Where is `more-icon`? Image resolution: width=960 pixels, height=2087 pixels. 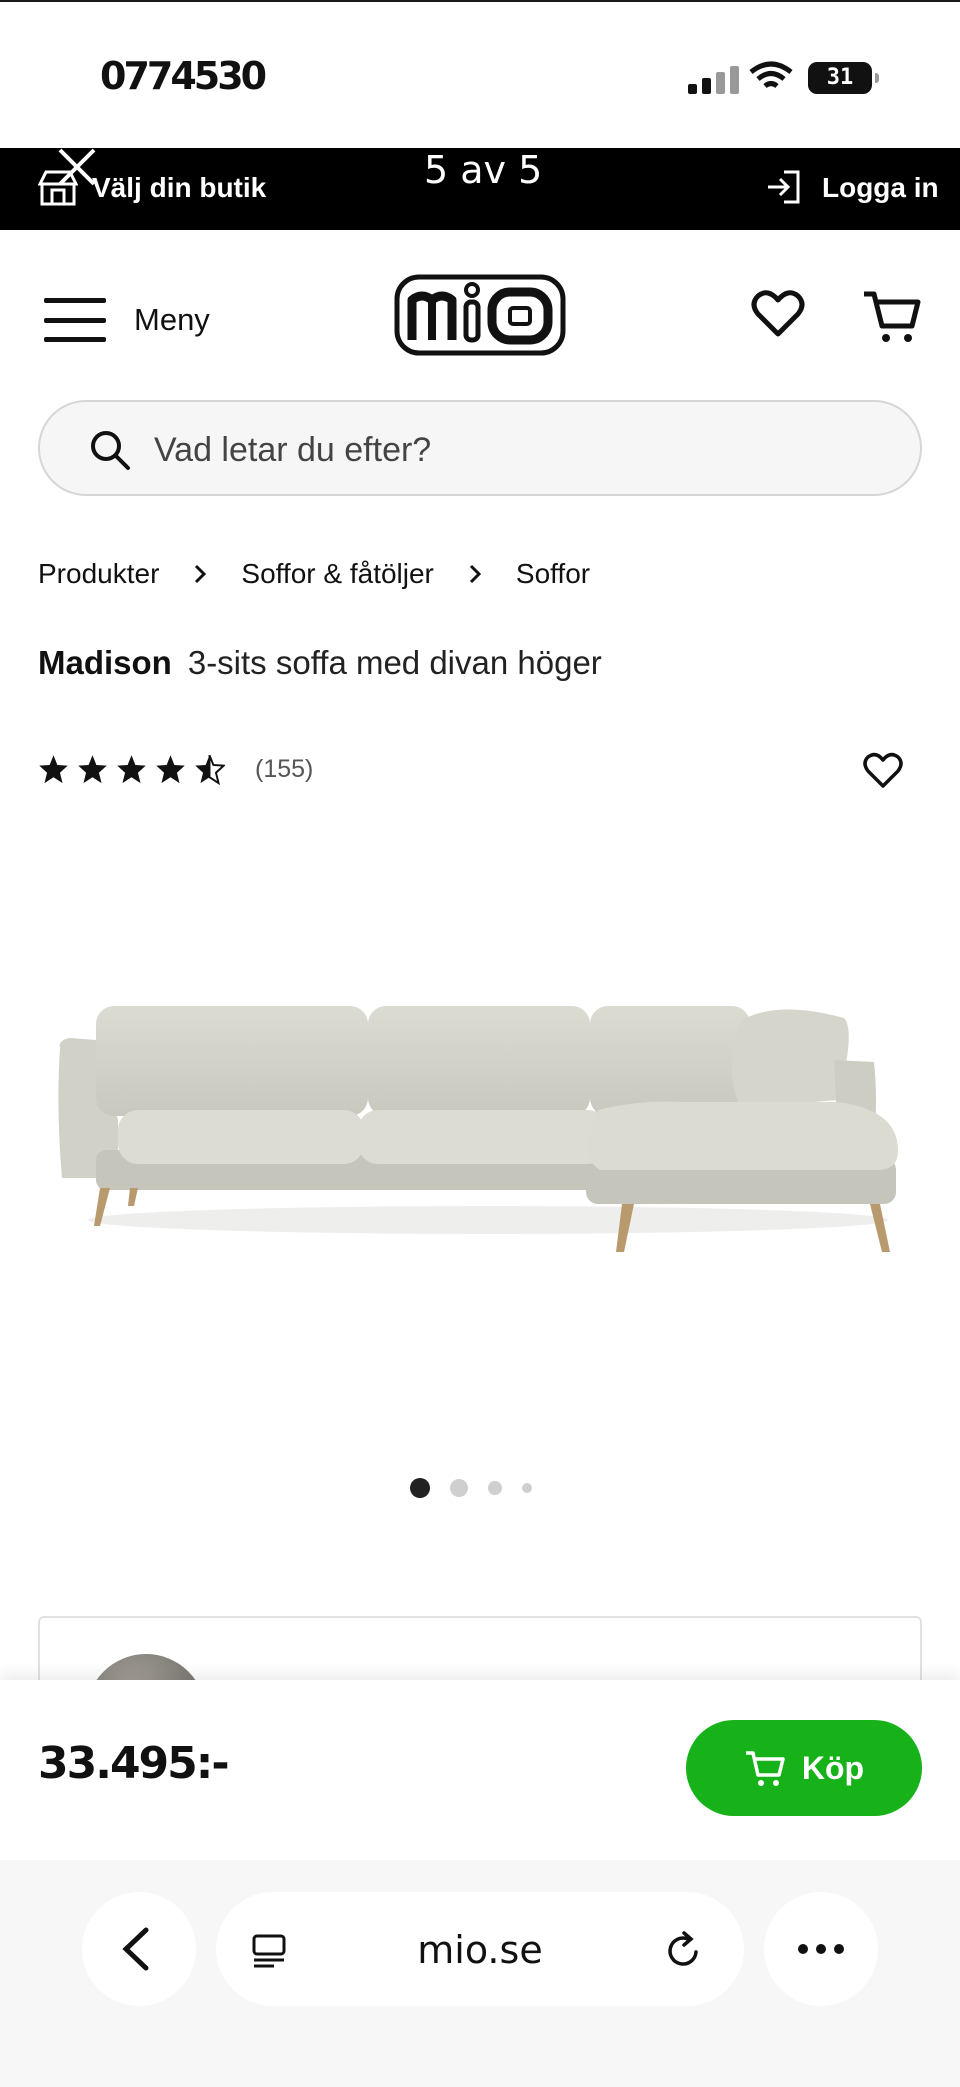 more-icon is located at coordinates (821, 1949).